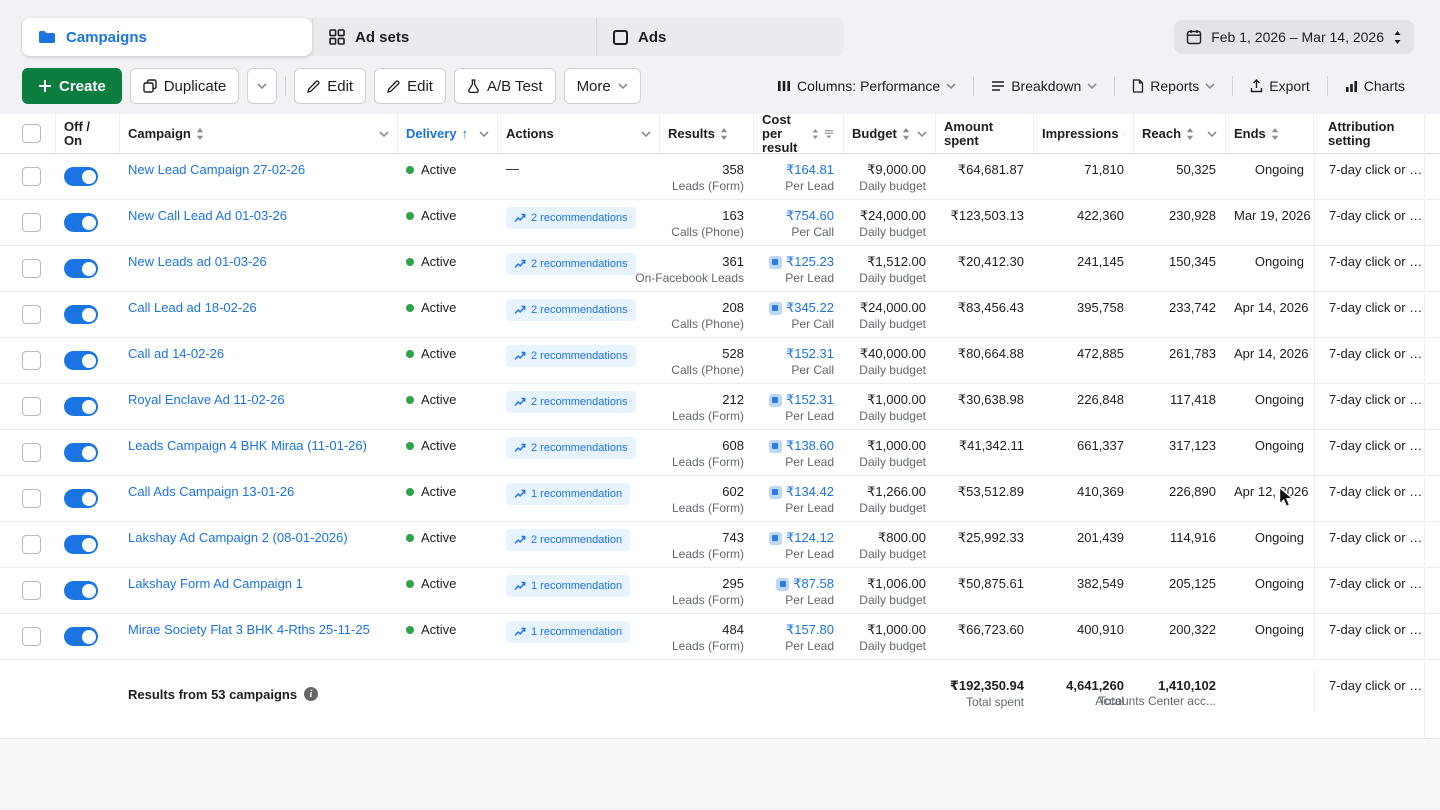  Describe the element at coordinates (259, 400) in the screenshot. I see `campaign-name-link: Royal Enclave Ad 11-02-26` at that location.